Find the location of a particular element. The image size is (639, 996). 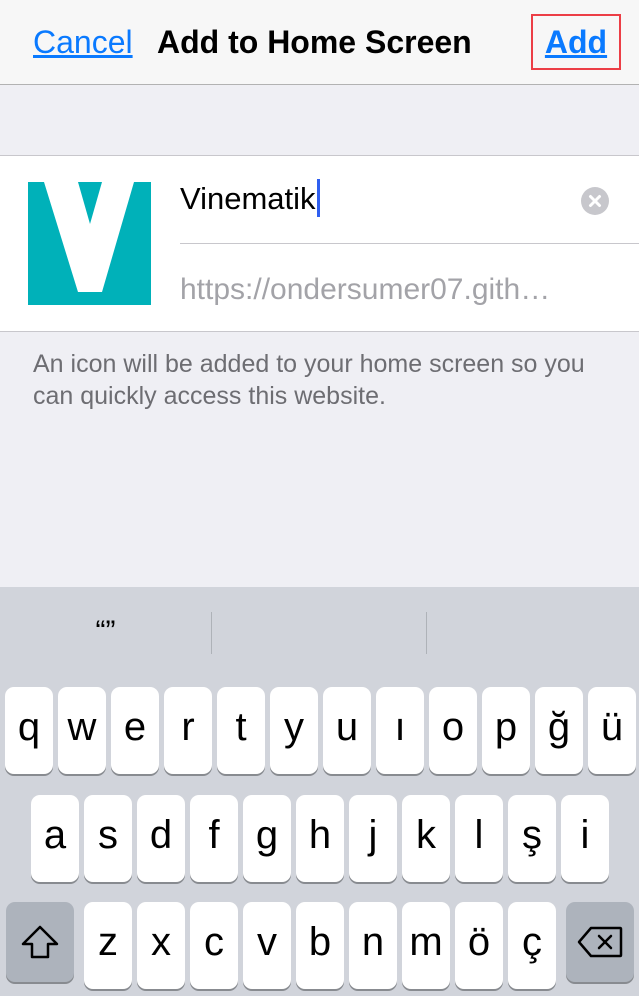

navigation-bar: Cancel Add to Home Screen Add is located at coordinates (319, 42).